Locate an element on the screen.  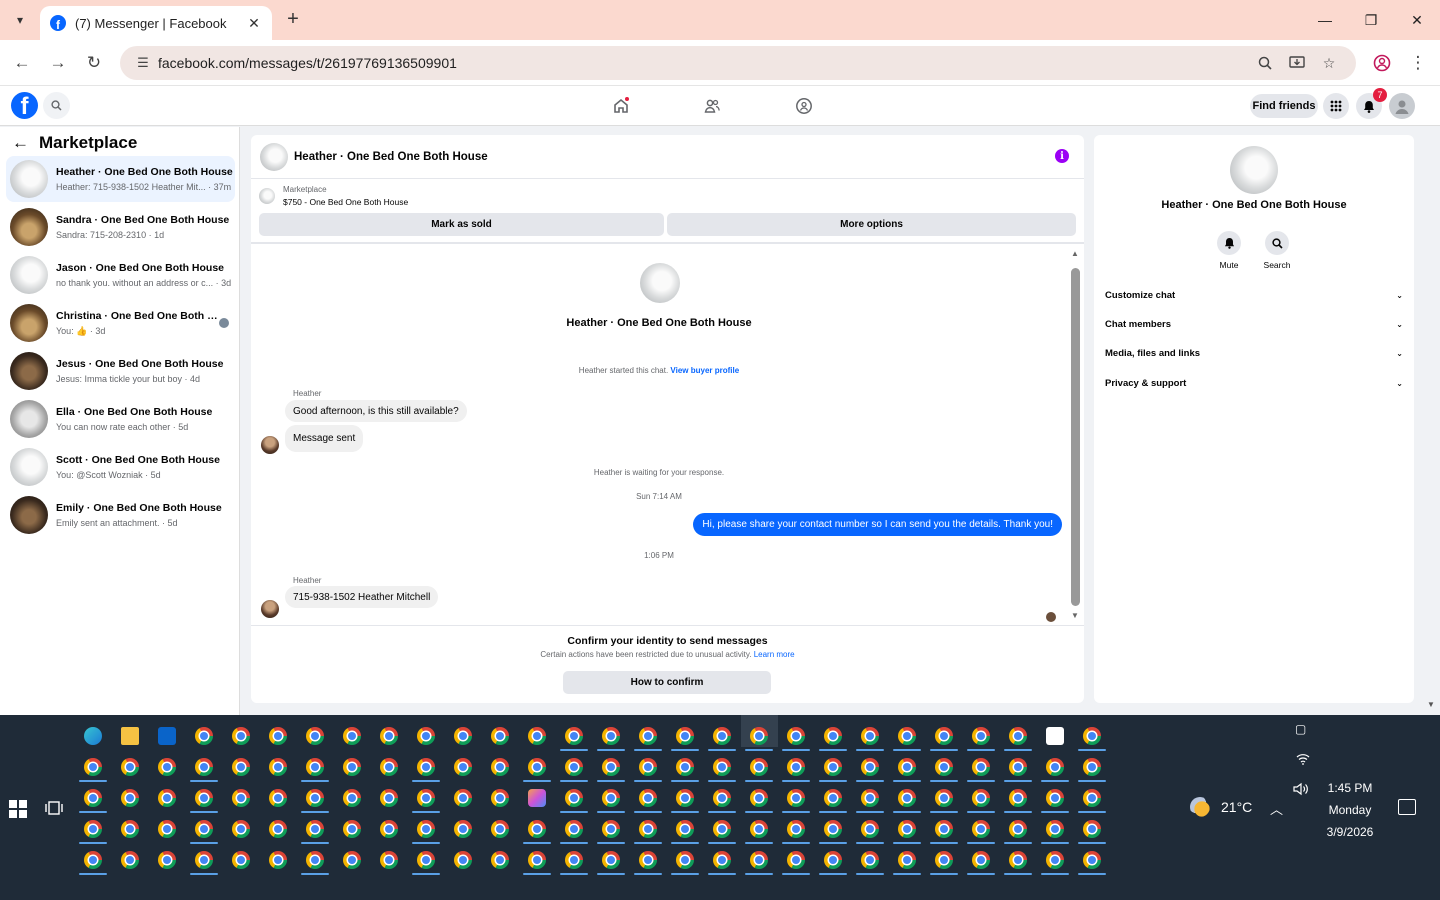
find-friends-button: Find friends is located at coordinates (1284, 106).